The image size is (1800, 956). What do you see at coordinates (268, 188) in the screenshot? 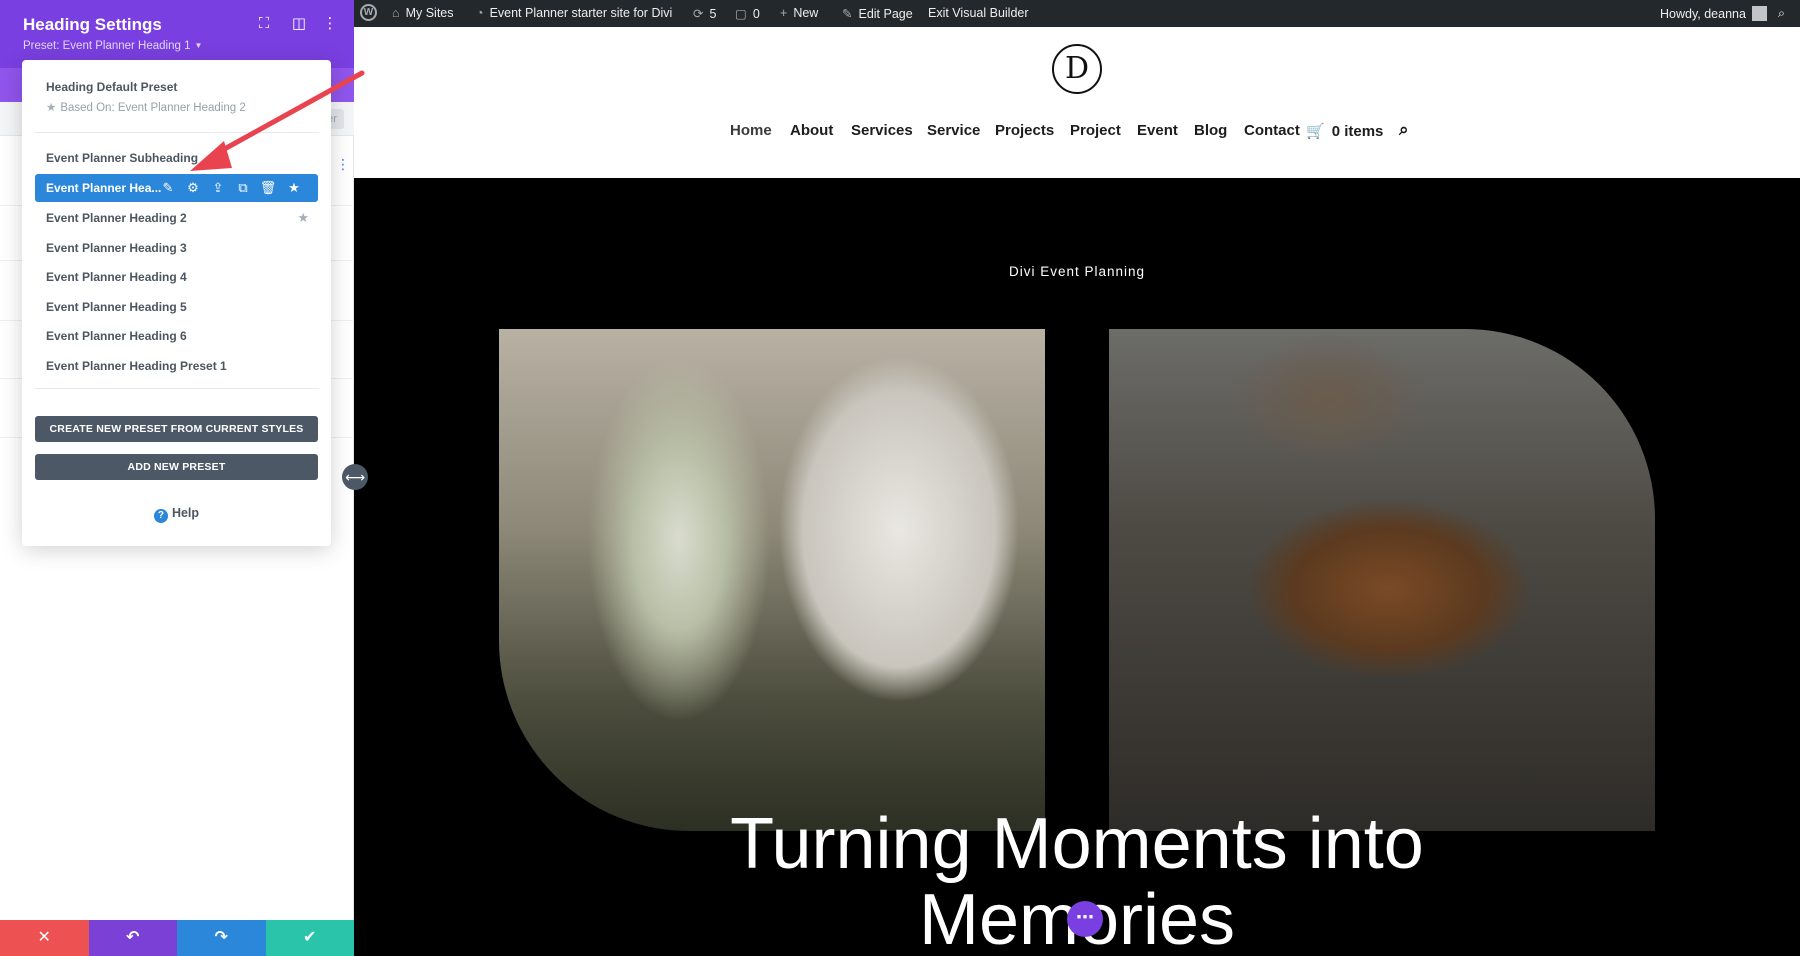
I see `trash-icon: 🗑` at bounding box center [268, 188].